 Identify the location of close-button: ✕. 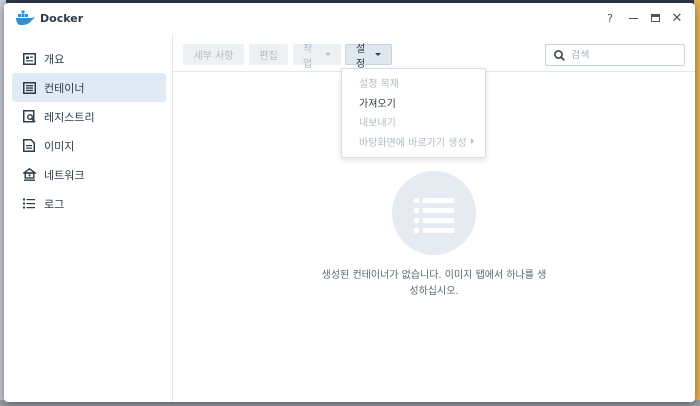
(677, 18).